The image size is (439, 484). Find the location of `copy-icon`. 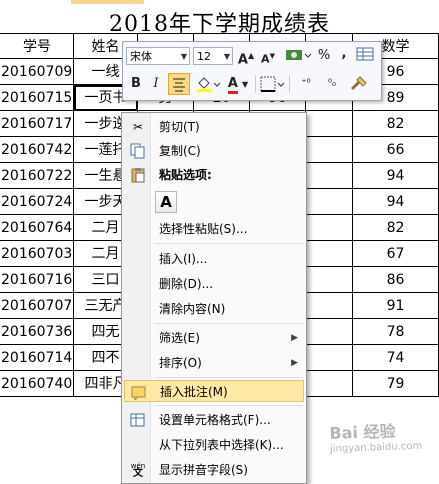

copy-icon is located at coordinates (138, 151).